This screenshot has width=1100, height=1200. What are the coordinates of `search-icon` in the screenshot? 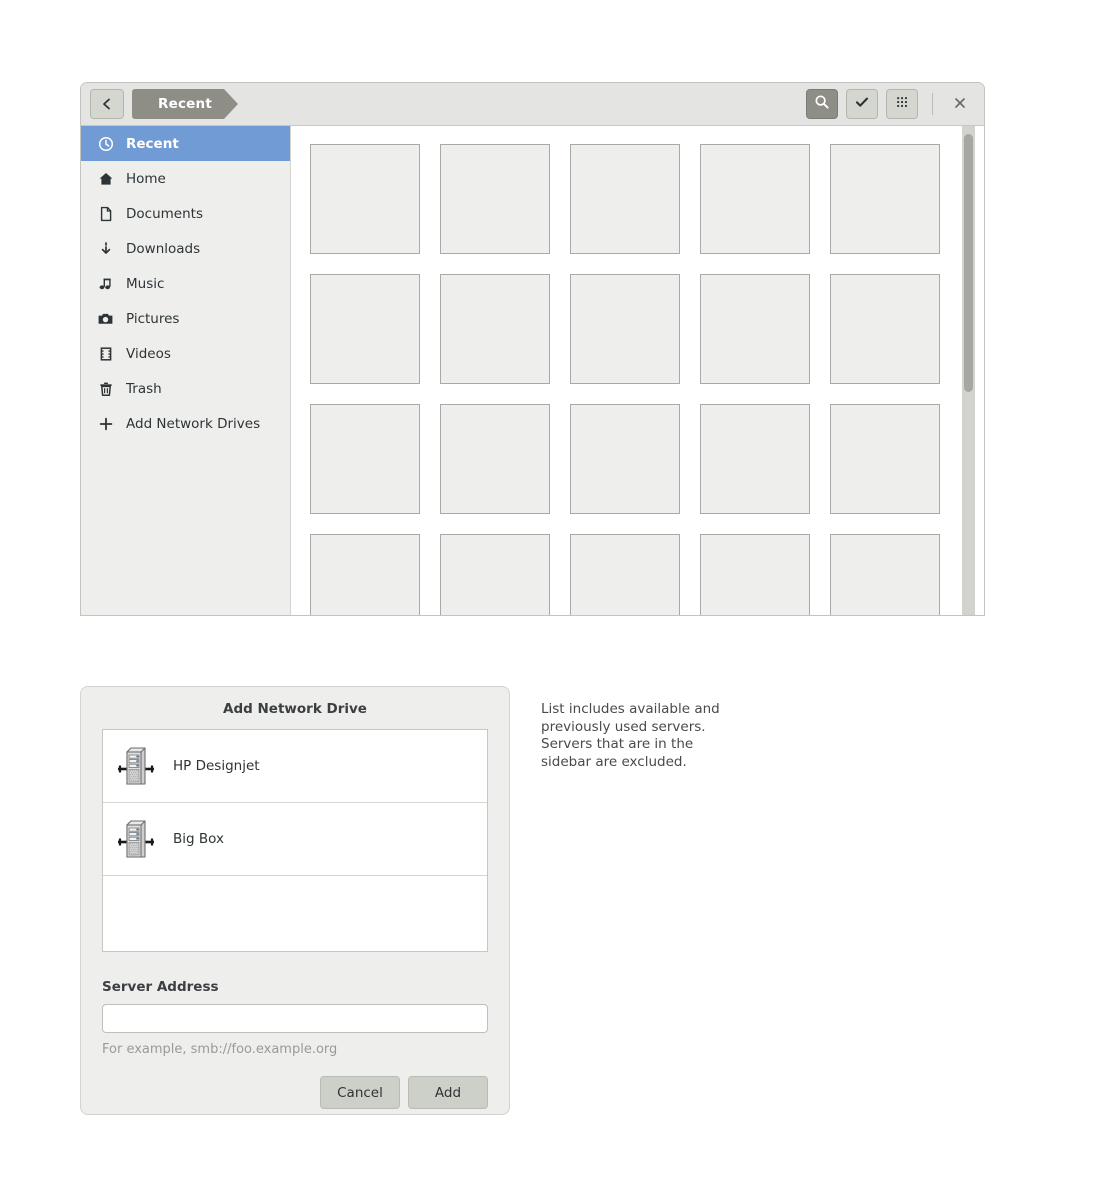 It's located at (822, 104).